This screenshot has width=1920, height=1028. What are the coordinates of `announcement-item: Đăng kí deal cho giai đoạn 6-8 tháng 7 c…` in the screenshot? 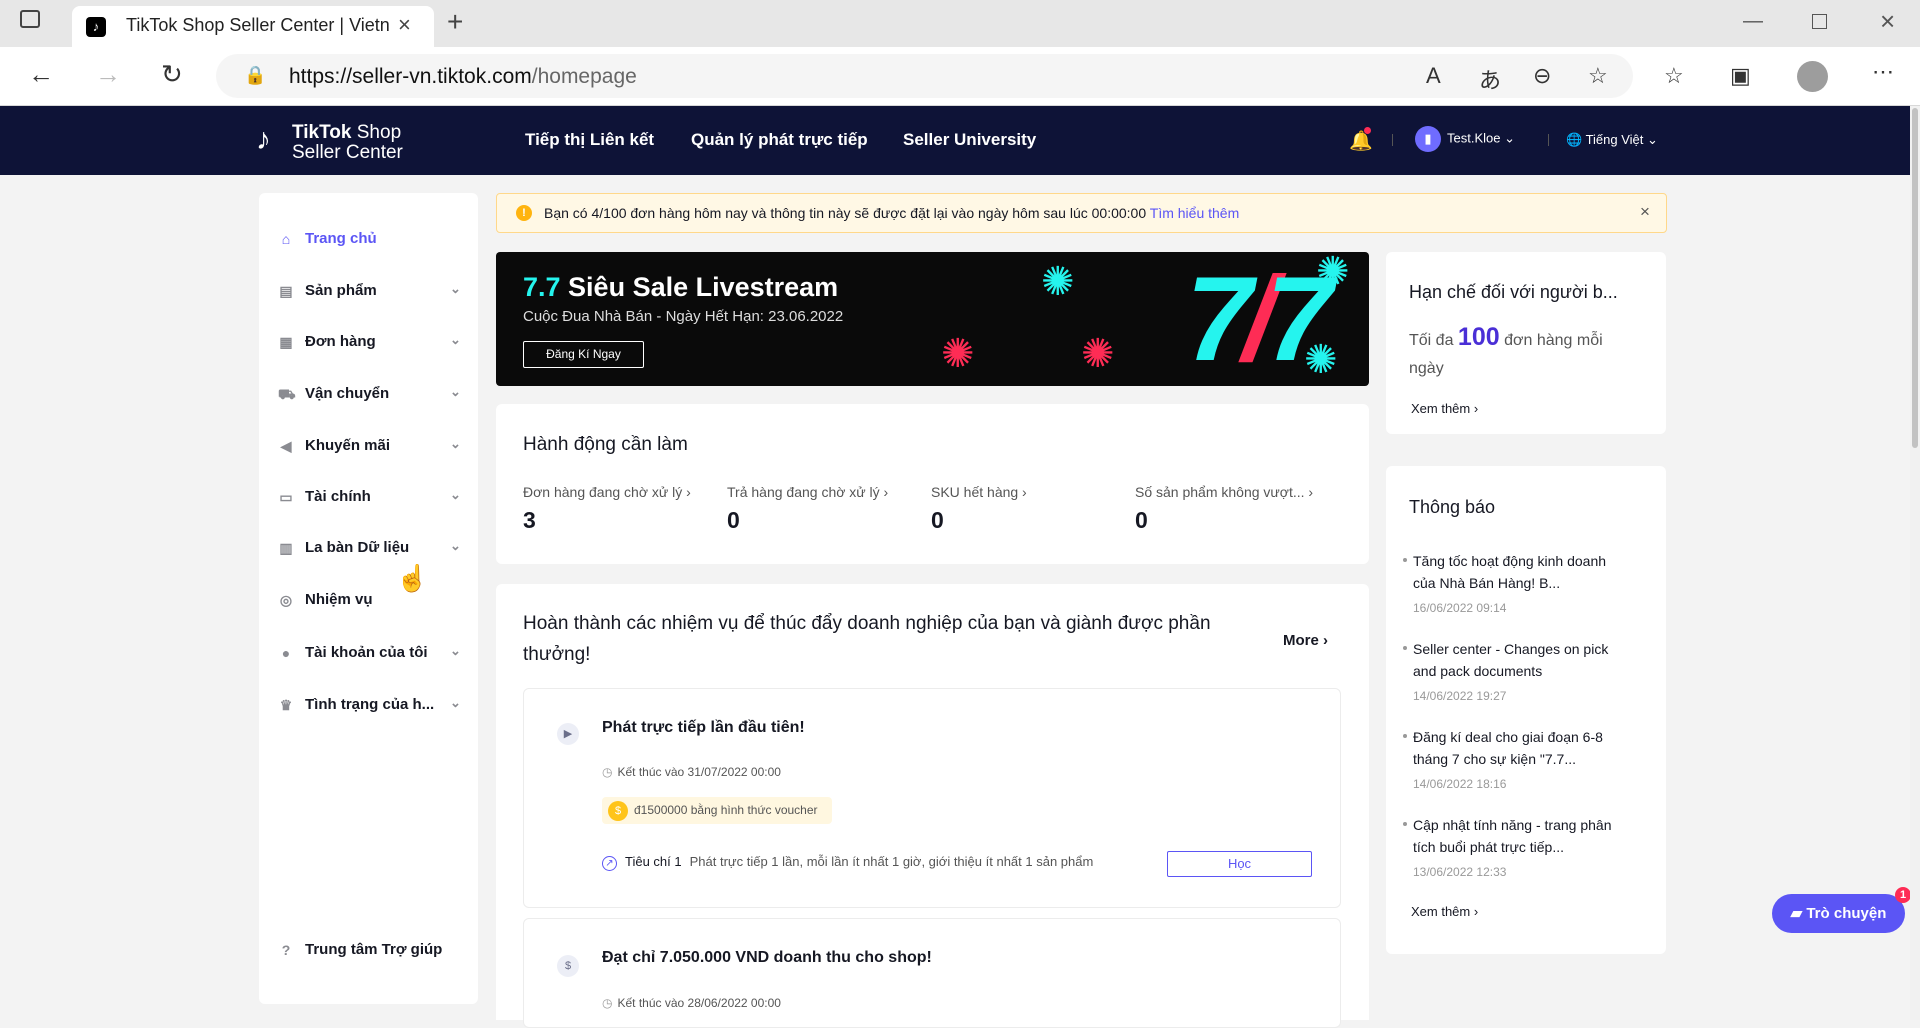 It's located at (1514, 758).